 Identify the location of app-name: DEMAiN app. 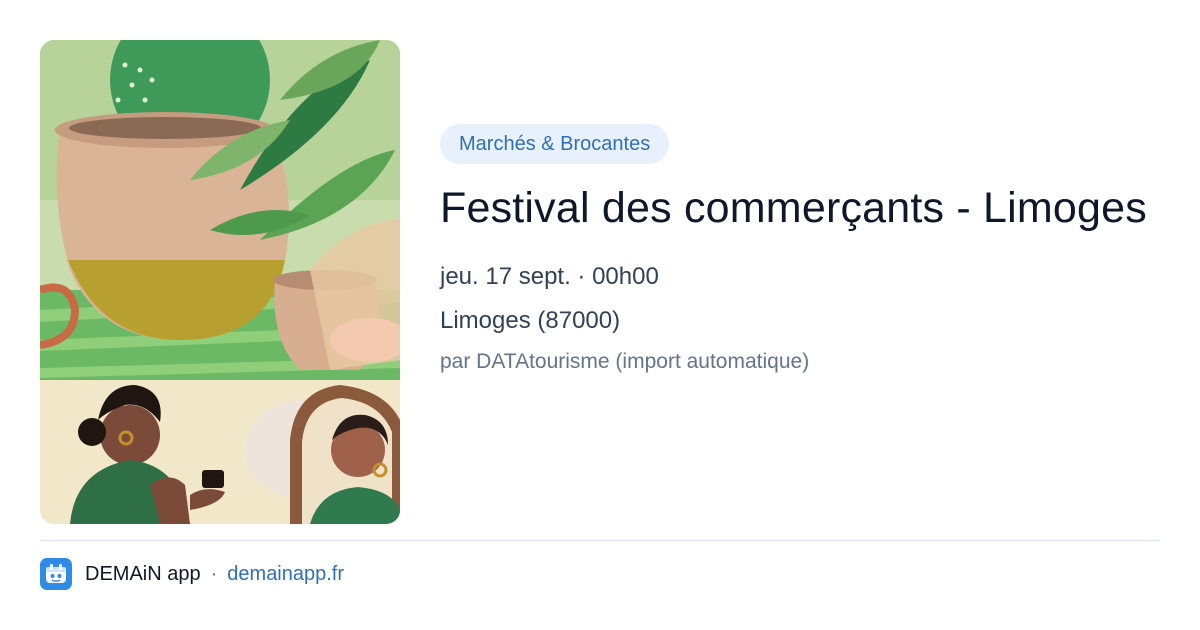
(143, 573).